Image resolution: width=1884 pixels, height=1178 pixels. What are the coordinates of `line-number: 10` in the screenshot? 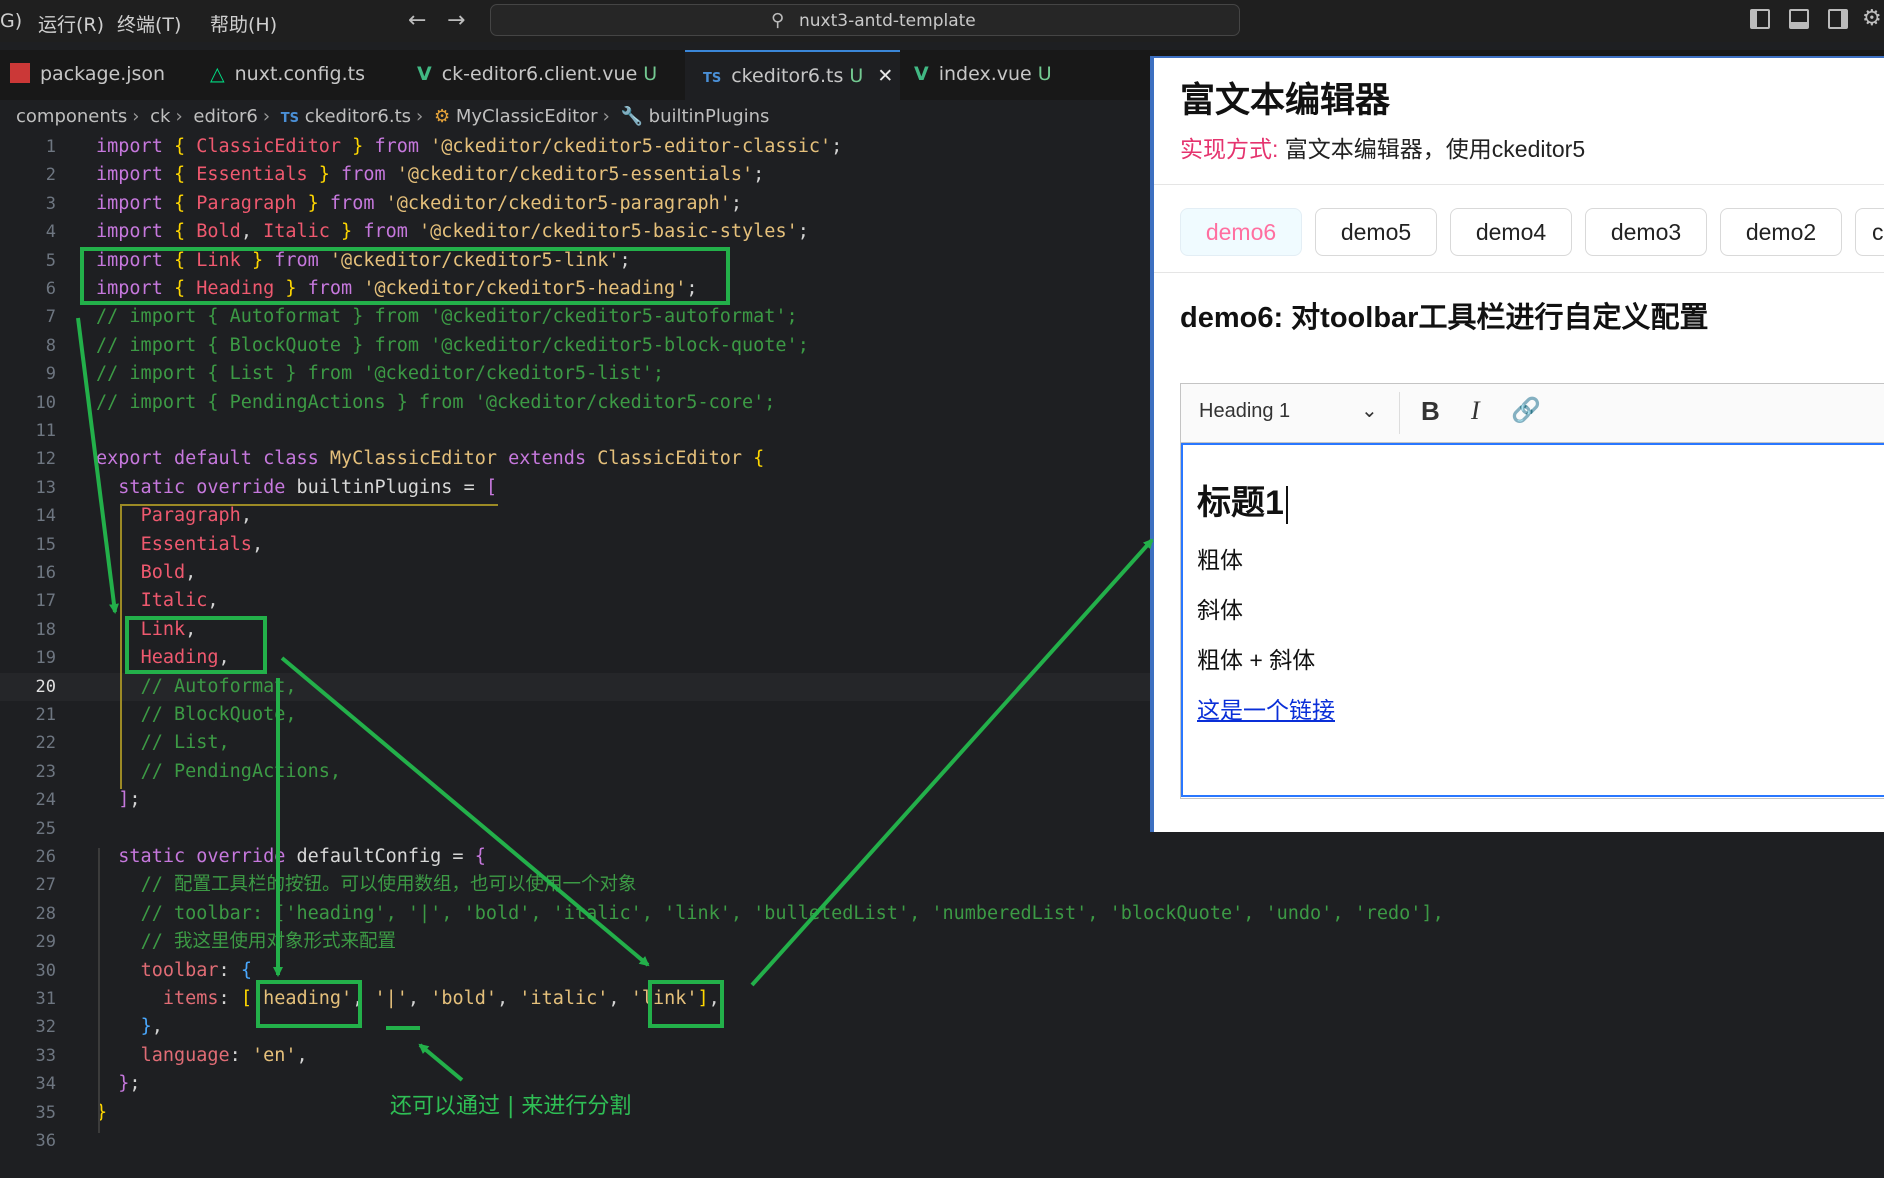 It's located at (28, 403).